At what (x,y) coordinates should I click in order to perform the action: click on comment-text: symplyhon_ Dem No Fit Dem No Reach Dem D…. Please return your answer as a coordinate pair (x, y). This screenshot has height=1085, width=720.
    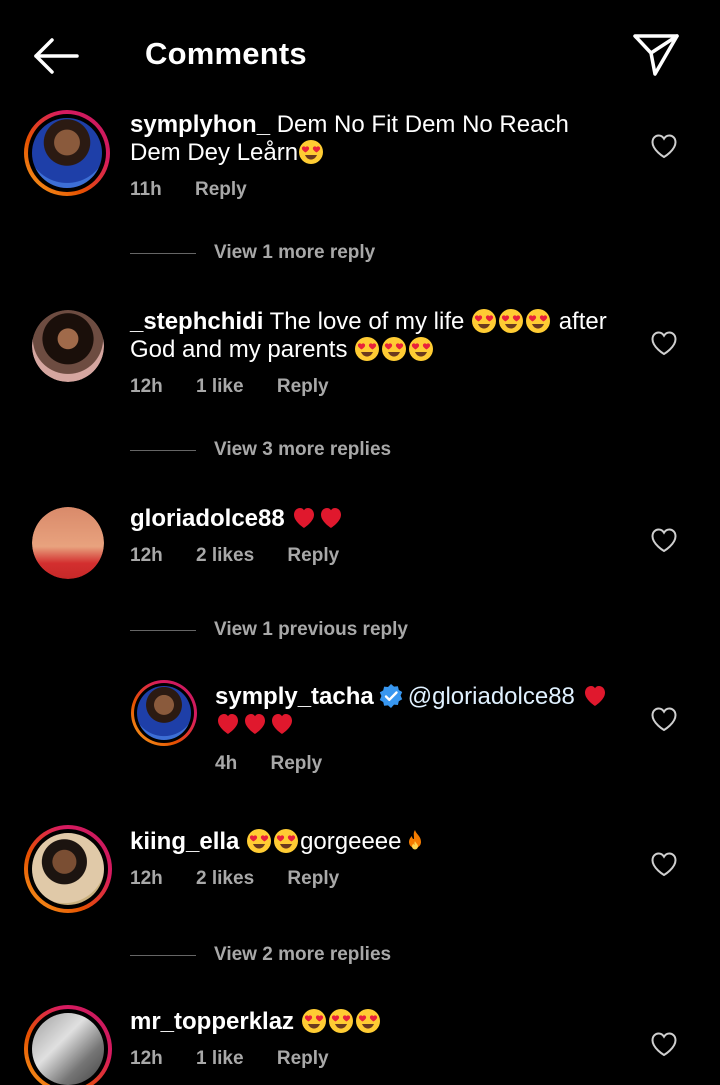
    Looking at the image, I should click on (375, 139).